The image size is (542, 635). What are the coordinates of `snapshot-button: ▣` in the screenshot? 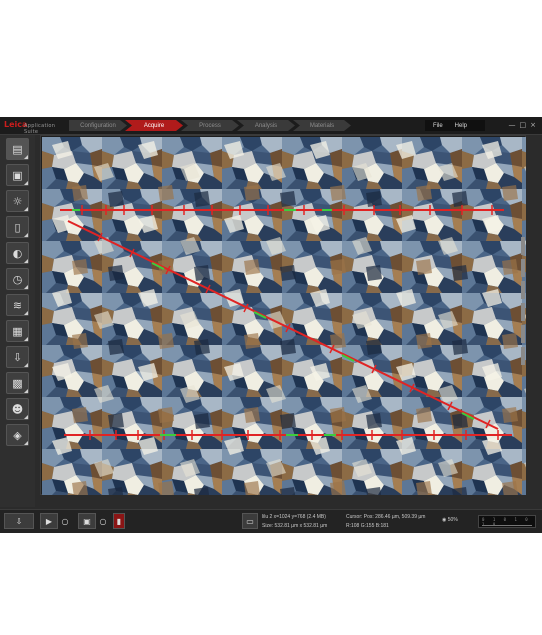 It's located at (87, 521).